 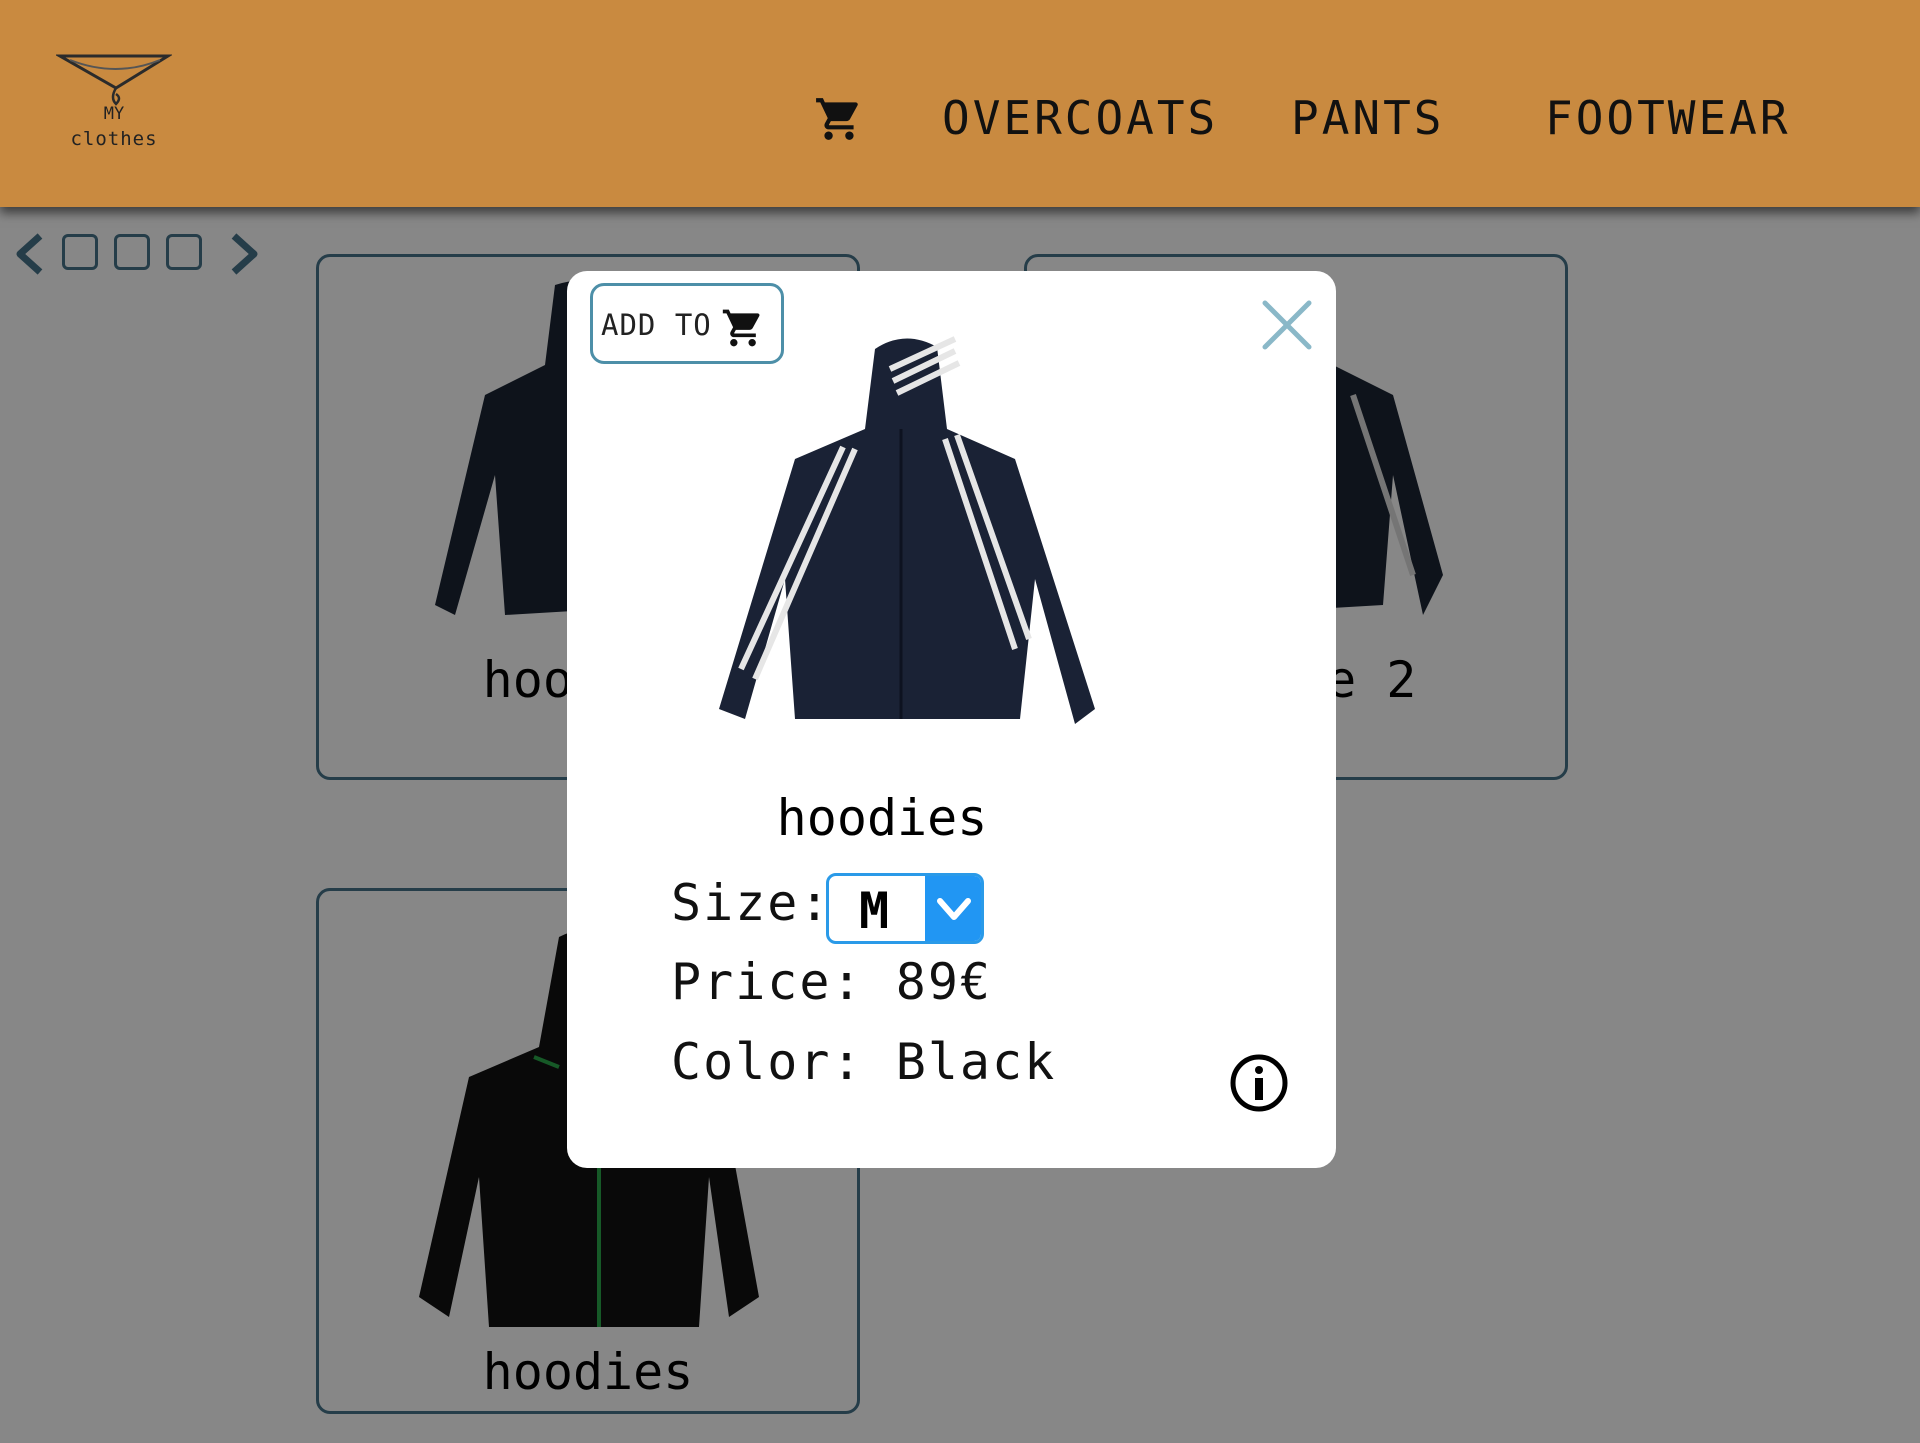 I want to click on nav-link-pants: PANTS, so click(x=1367, y=118).